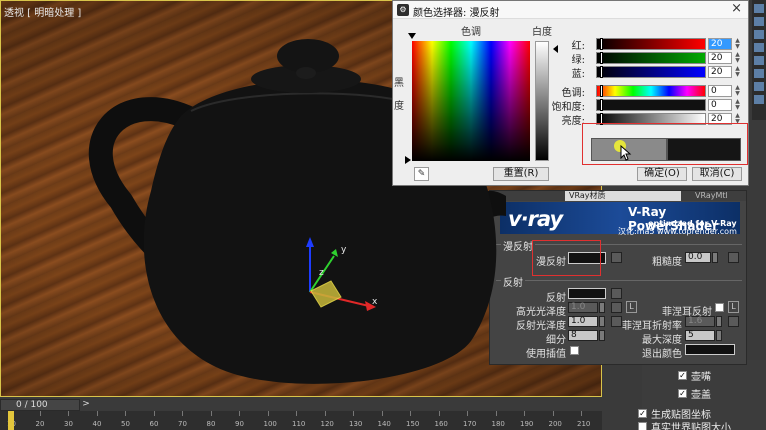  What do you see at coordinates (456, 13) in the screenshot?
I see `dialog-title: 颜色选择器: 漫反射` at bounding box center [456, 13].